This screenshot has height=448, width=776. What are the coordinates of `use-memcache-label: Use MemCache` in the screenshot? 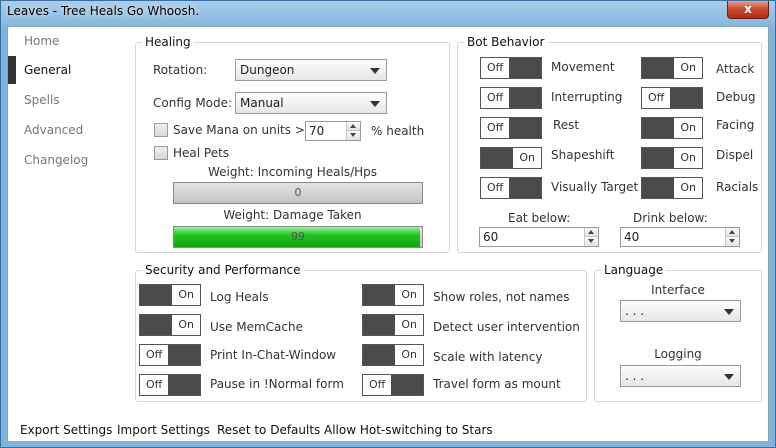 It's located at (256, 327).